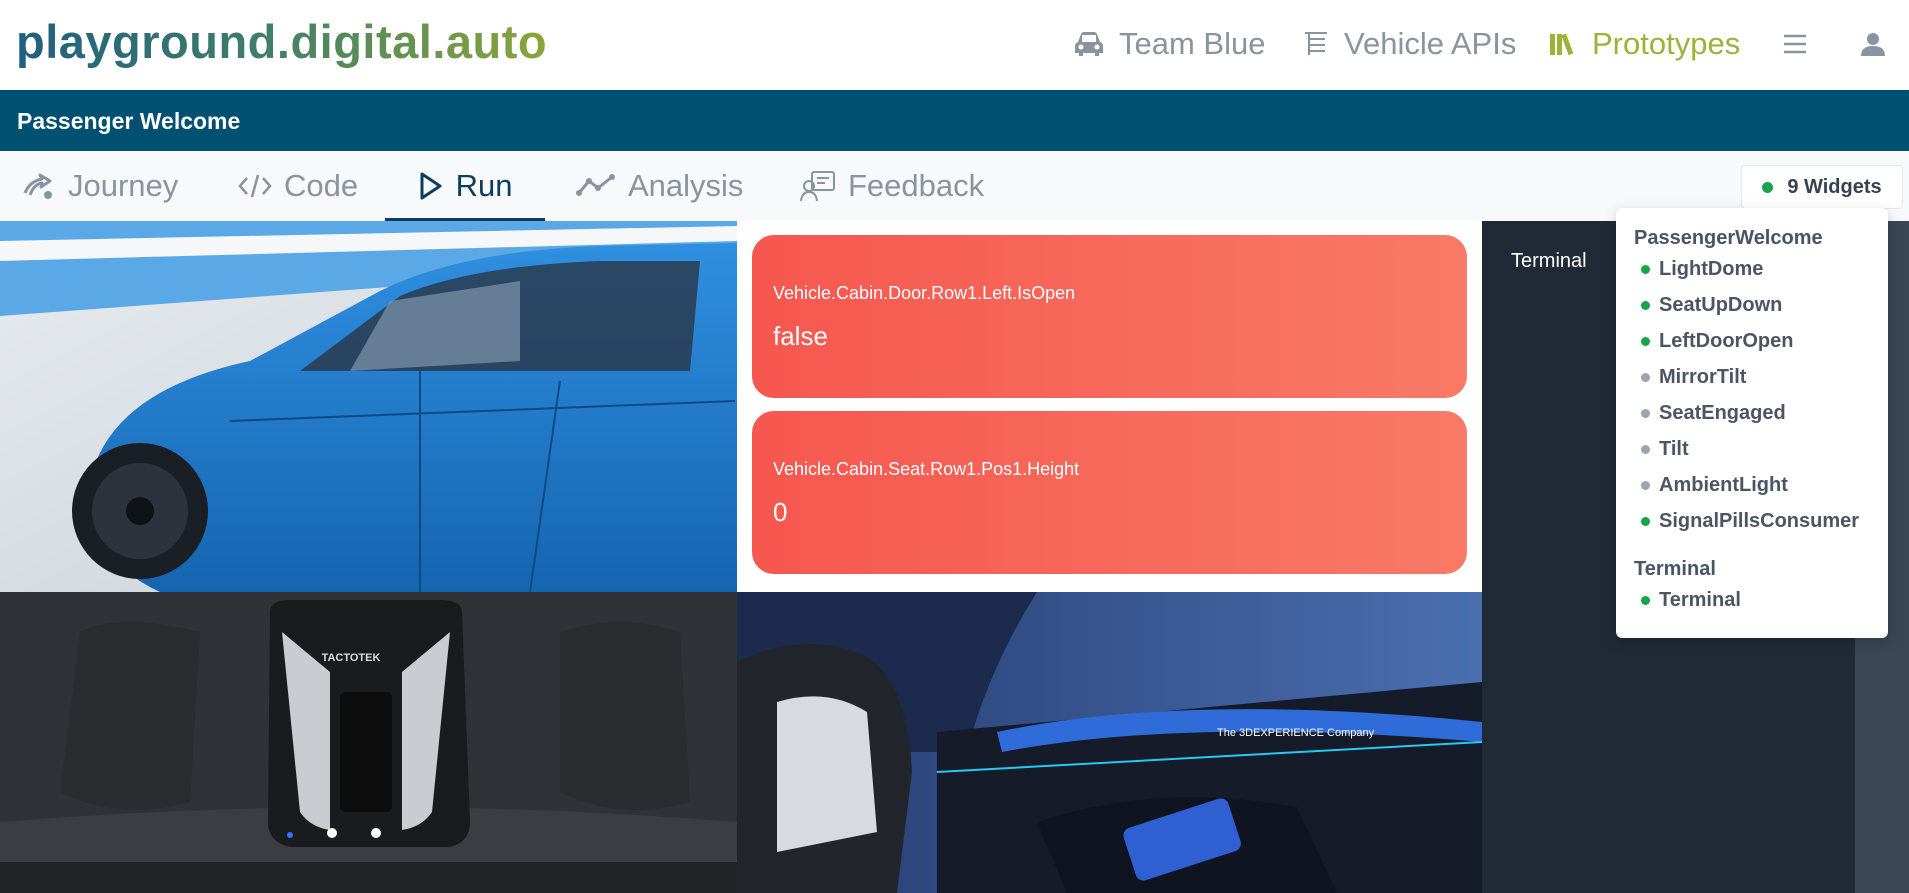 The height and width of the screenshot is (893, 1909). I want to click on journey-icon, so click(37, 186).